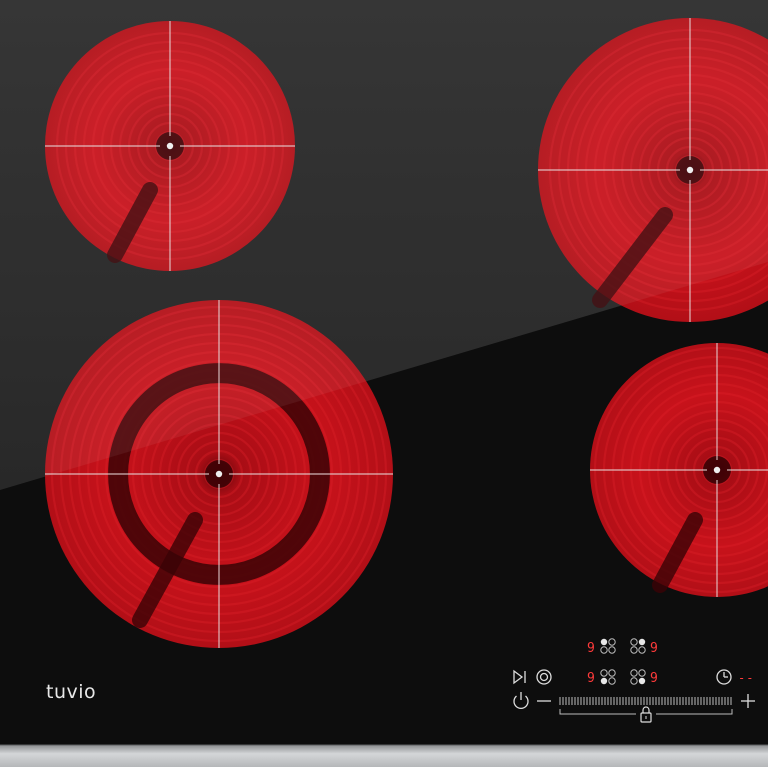  What do you see at coordinates (71, 692) in the screenshot?
I see `brand-logo: tuvio` at bounding box center [71, 692].